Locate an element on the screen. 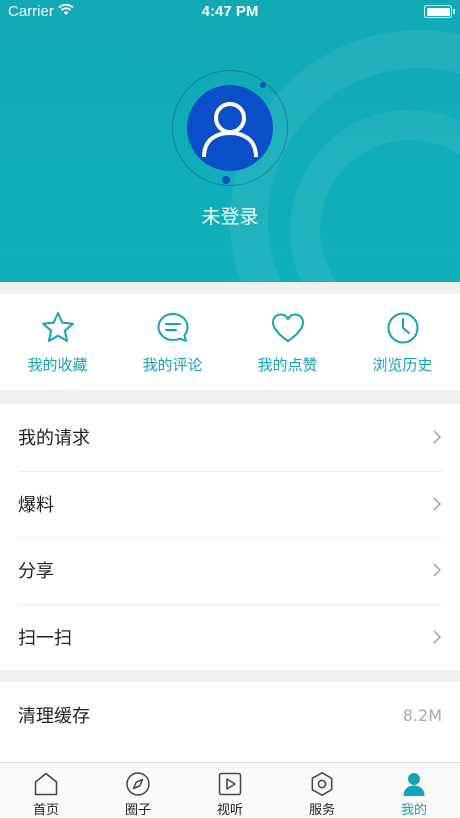 The width and height of the screenshot is (460, 818). tab-services: 服务 is located at coordinates (322, 790).